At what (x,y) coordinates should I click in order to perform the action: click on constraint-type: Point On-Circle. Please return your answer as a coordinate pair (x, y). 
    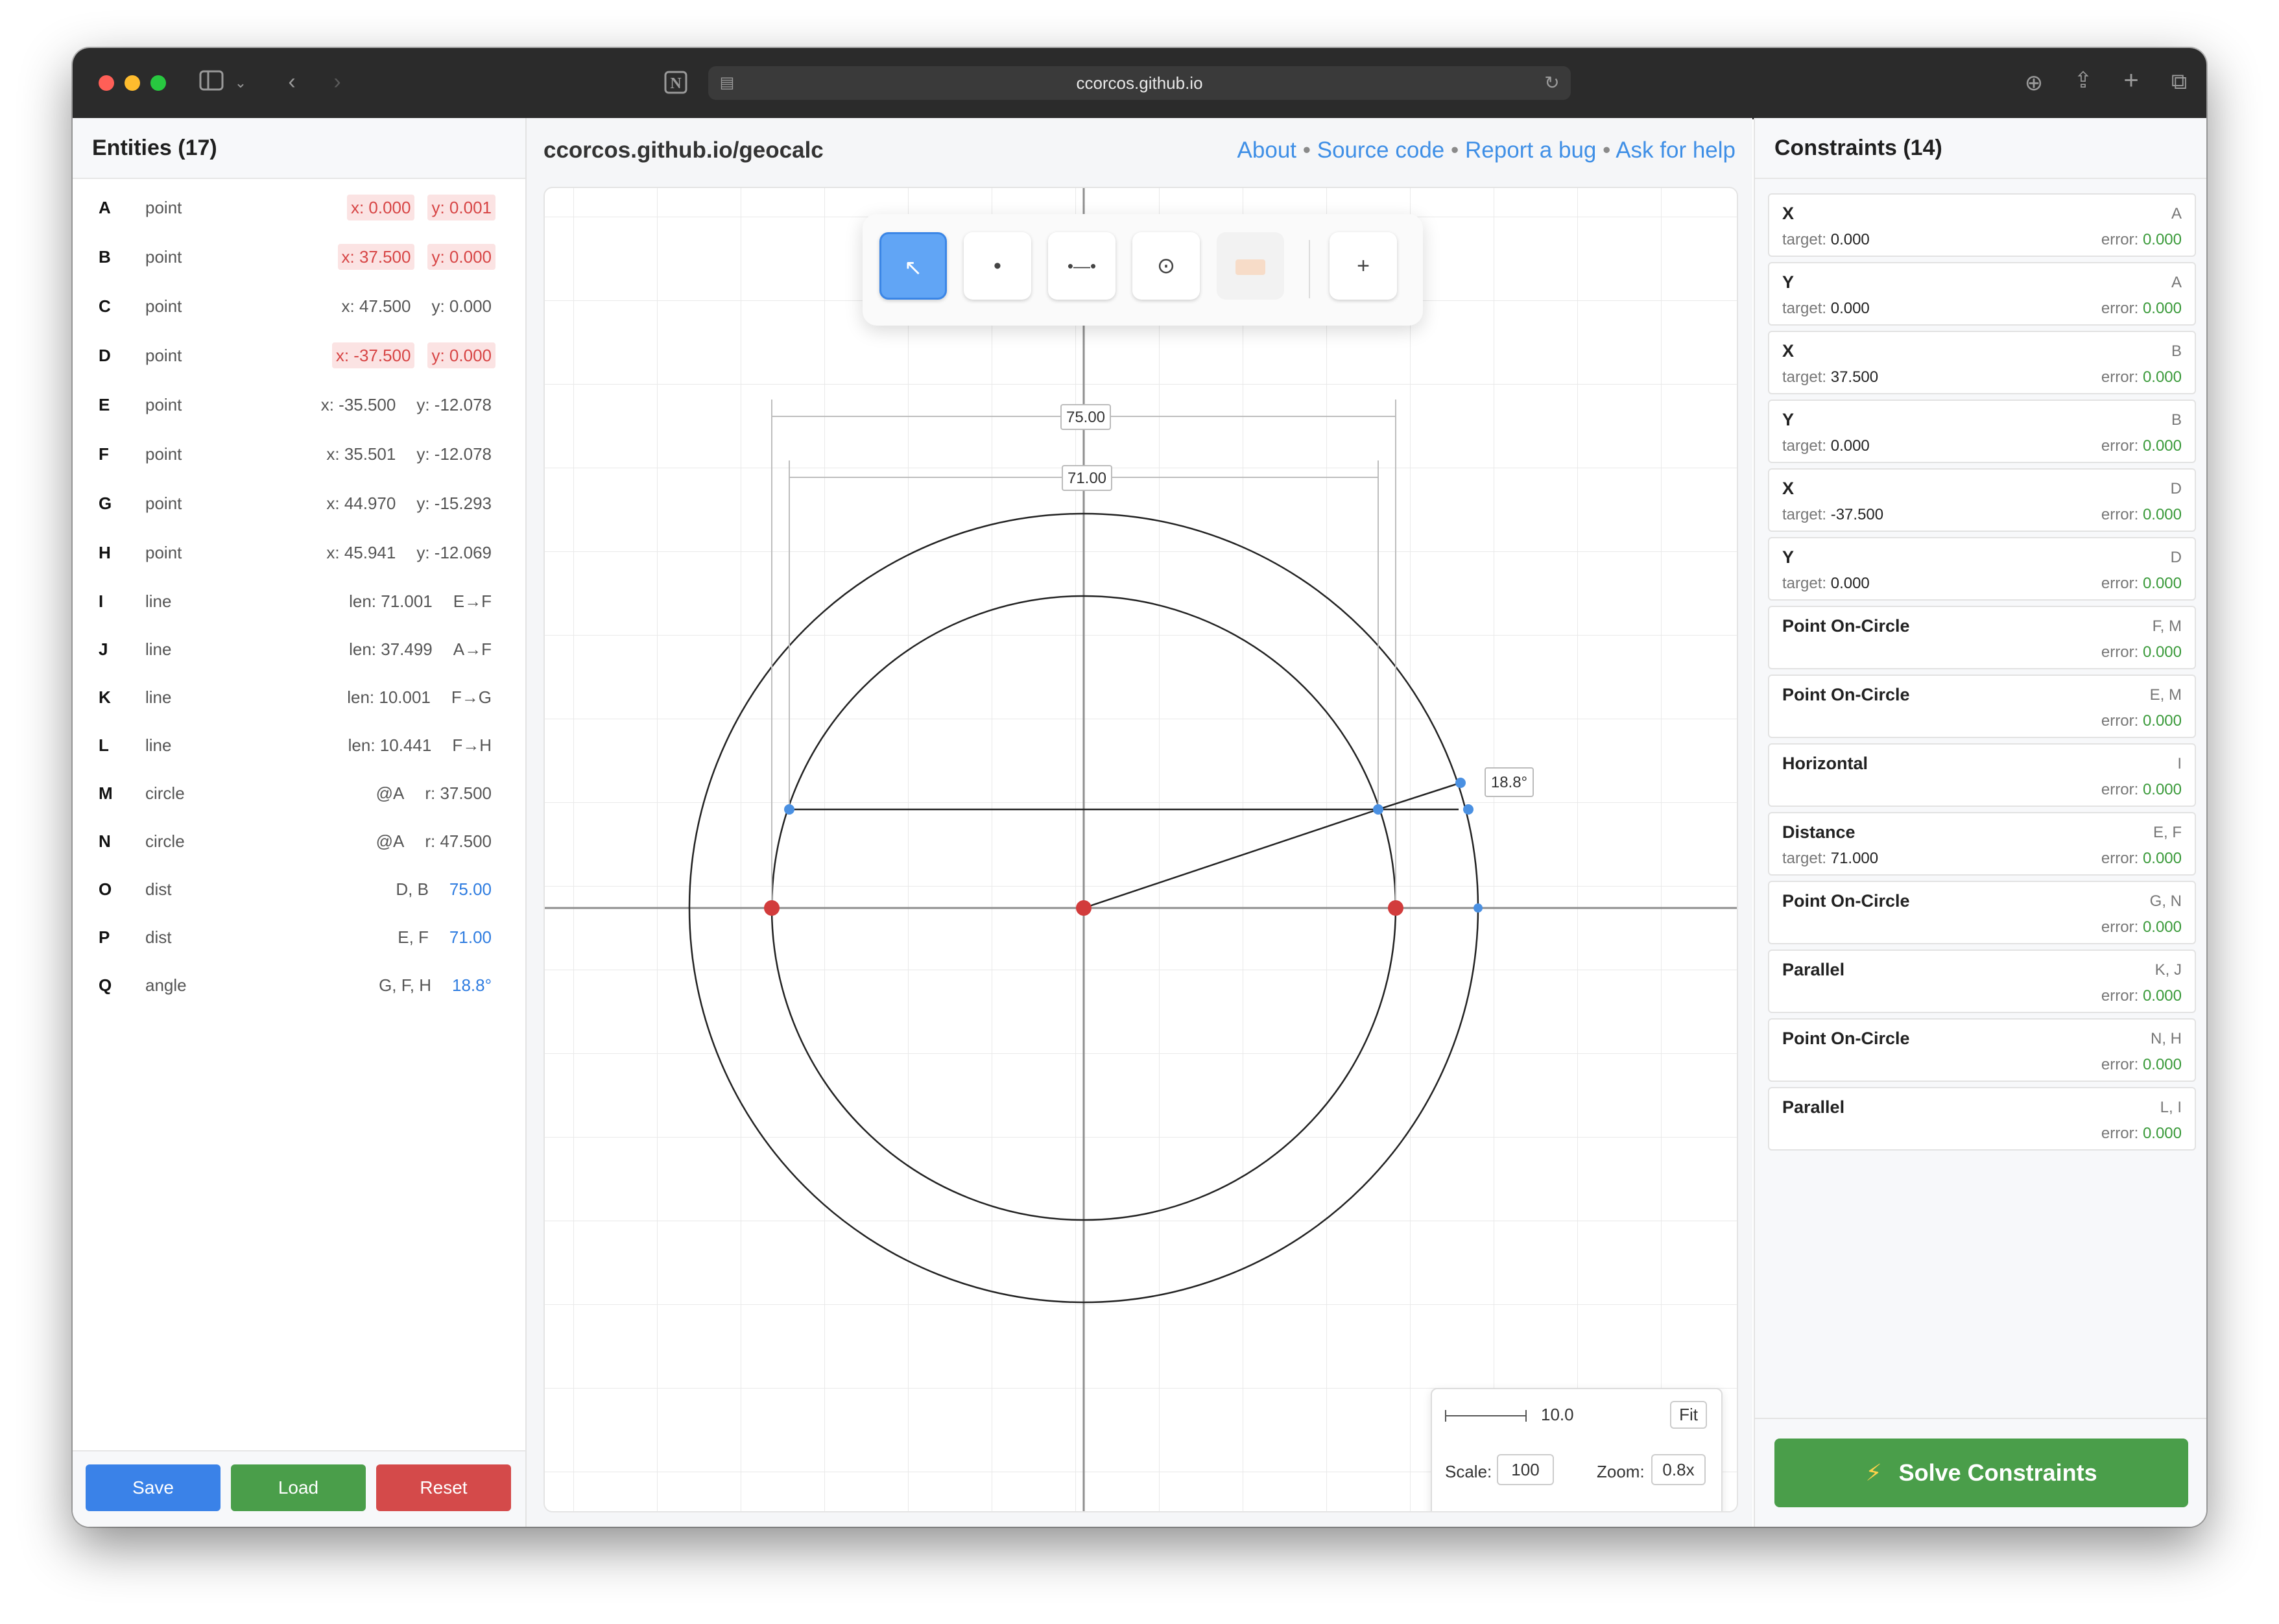
    Looking at the image, I should click on (1846, 694).